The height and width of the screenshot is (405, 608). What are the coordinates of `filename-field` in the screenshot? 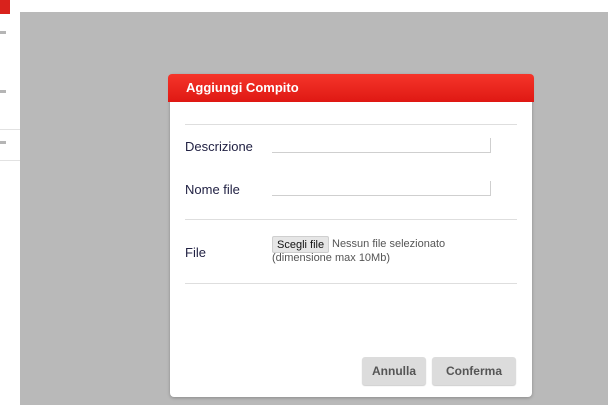 It's located at (381, 188).